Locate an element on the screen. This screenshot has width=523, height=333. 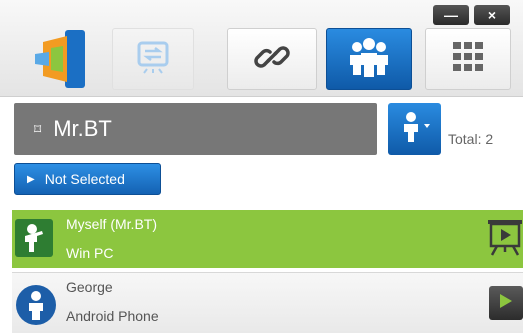
grid-icon is located at coordinates (468, 59).